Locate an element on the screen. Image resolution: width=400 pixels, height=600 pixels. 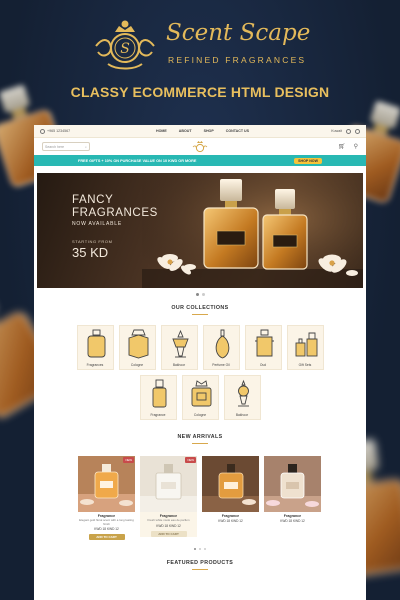
phone-contact: +965 1234567 is located at coordinates (80, 131).